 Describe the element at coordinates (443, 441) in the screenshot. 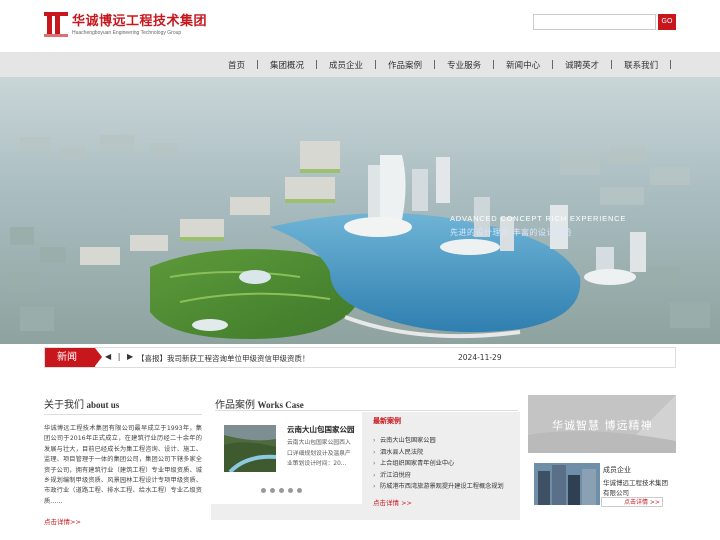

I see `latest-case-item: 云南大山包国家公园` at that location.